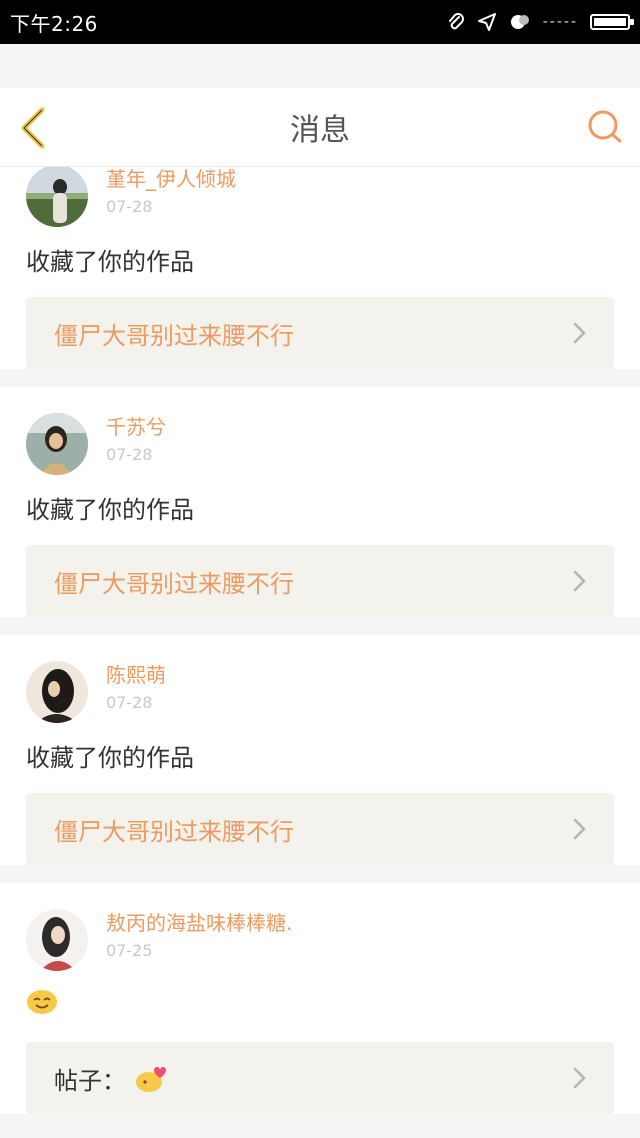  I want to click on username: 陈熙萌, so click(136, 675).